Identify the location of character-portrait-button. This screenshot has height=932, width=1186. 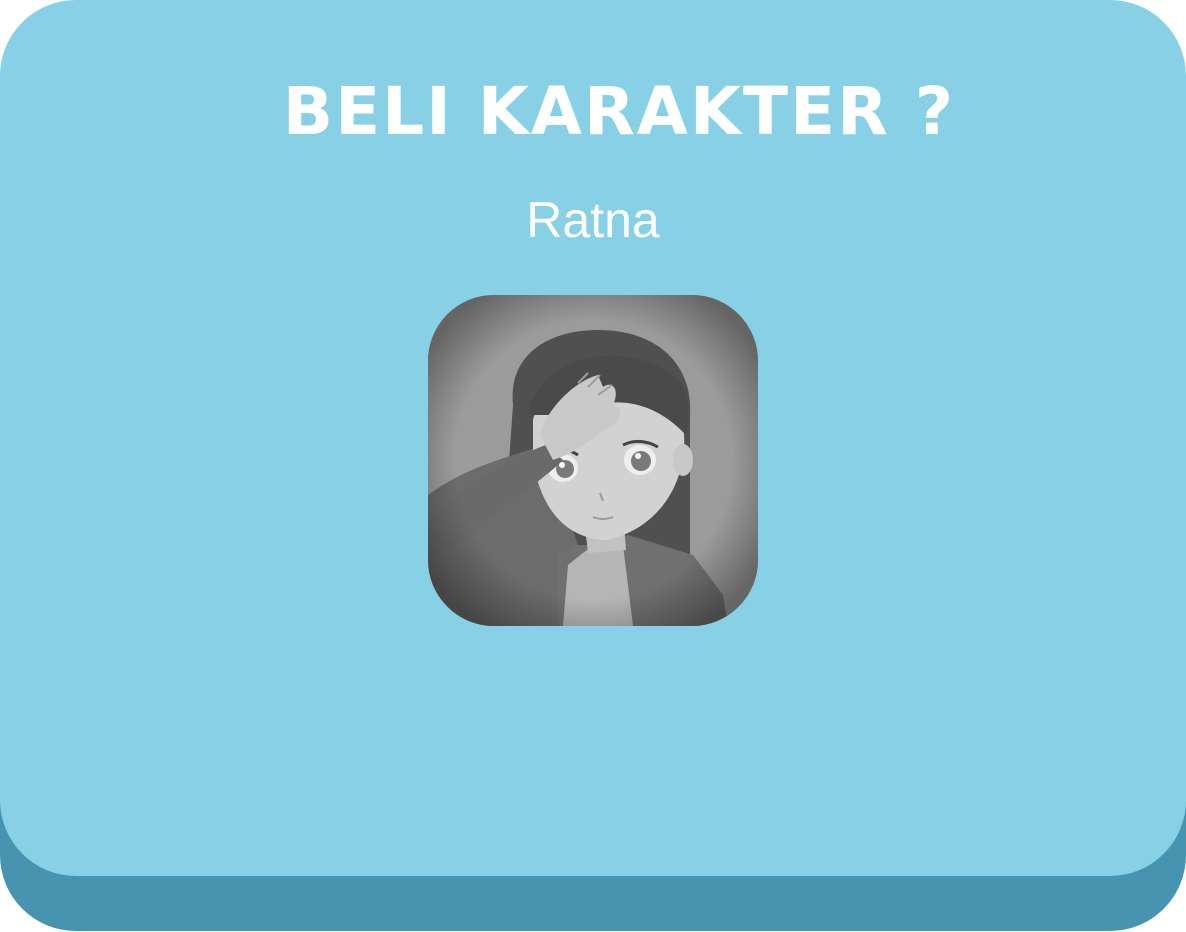
(593, 460).